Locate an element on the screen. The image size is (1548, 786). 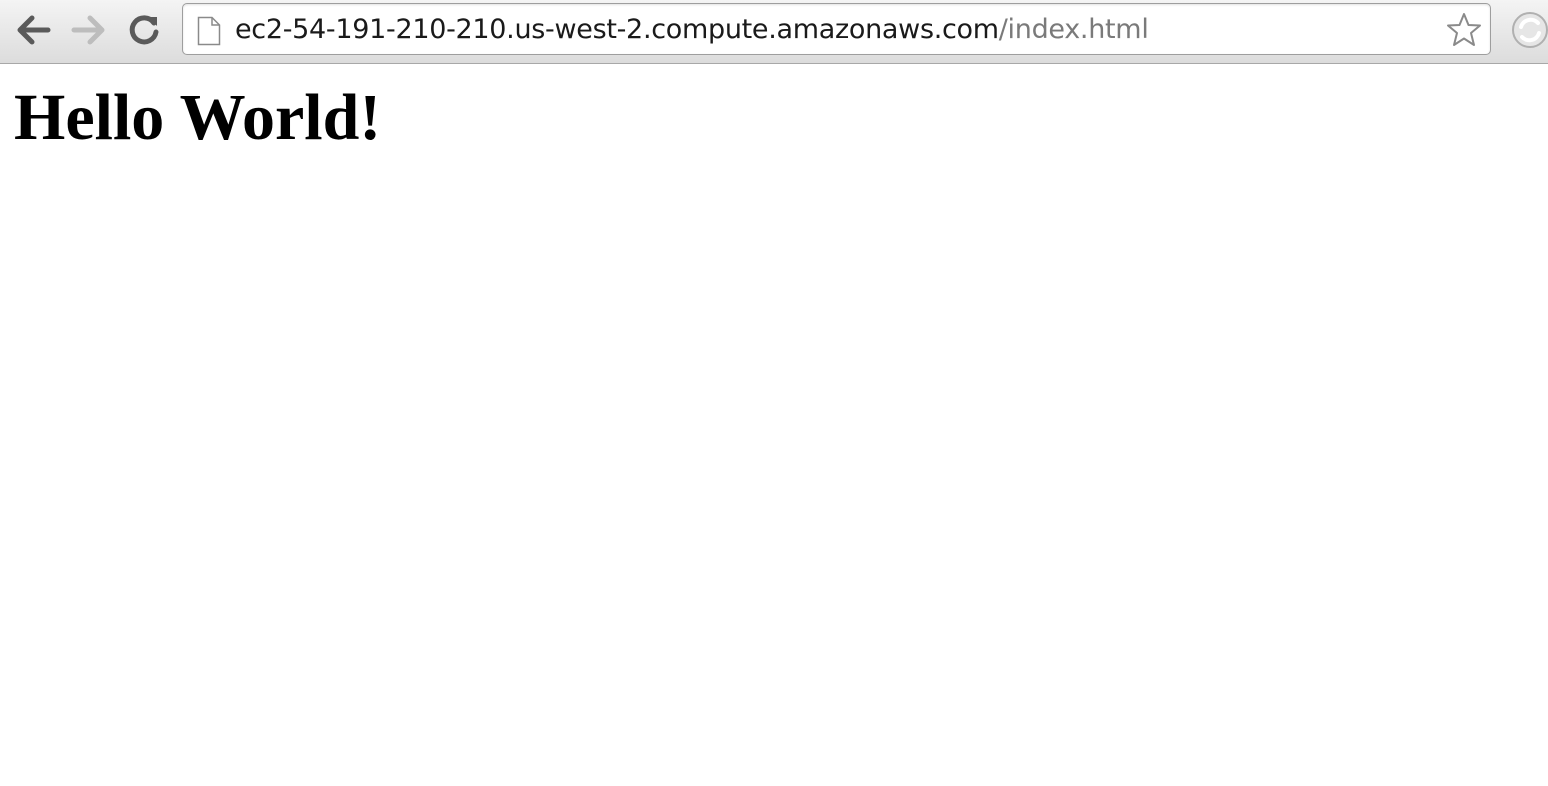
back-button is located at coordinates (34, 30).